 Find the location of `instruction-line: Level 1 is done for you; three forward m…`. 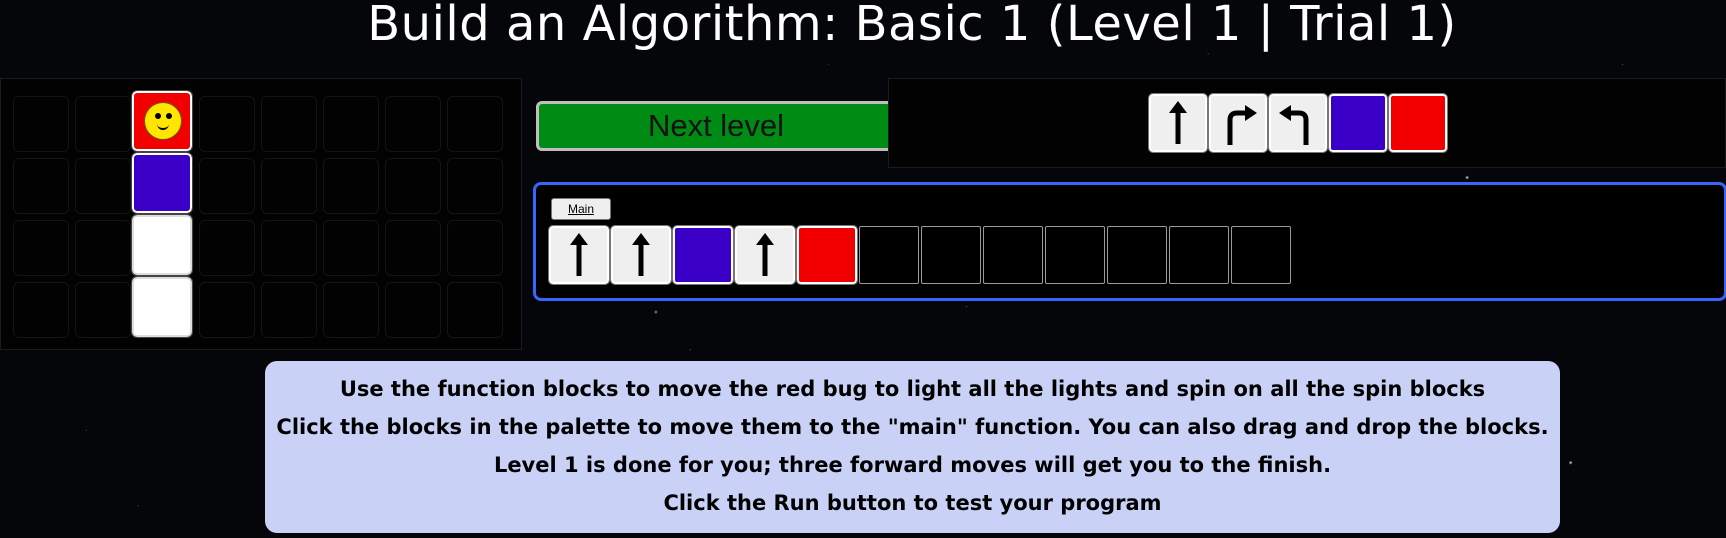

instruction-line: Level 1 is done for you; three forward m… is located at coordinates (912, 465).